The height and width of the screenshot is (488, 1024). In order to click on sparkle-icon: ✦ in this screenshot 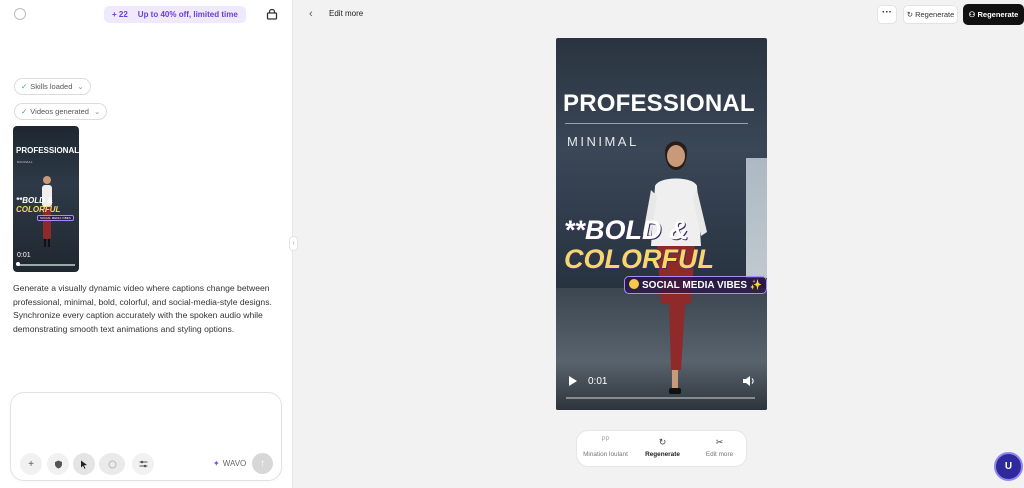, I will do `click(216, 463)`.